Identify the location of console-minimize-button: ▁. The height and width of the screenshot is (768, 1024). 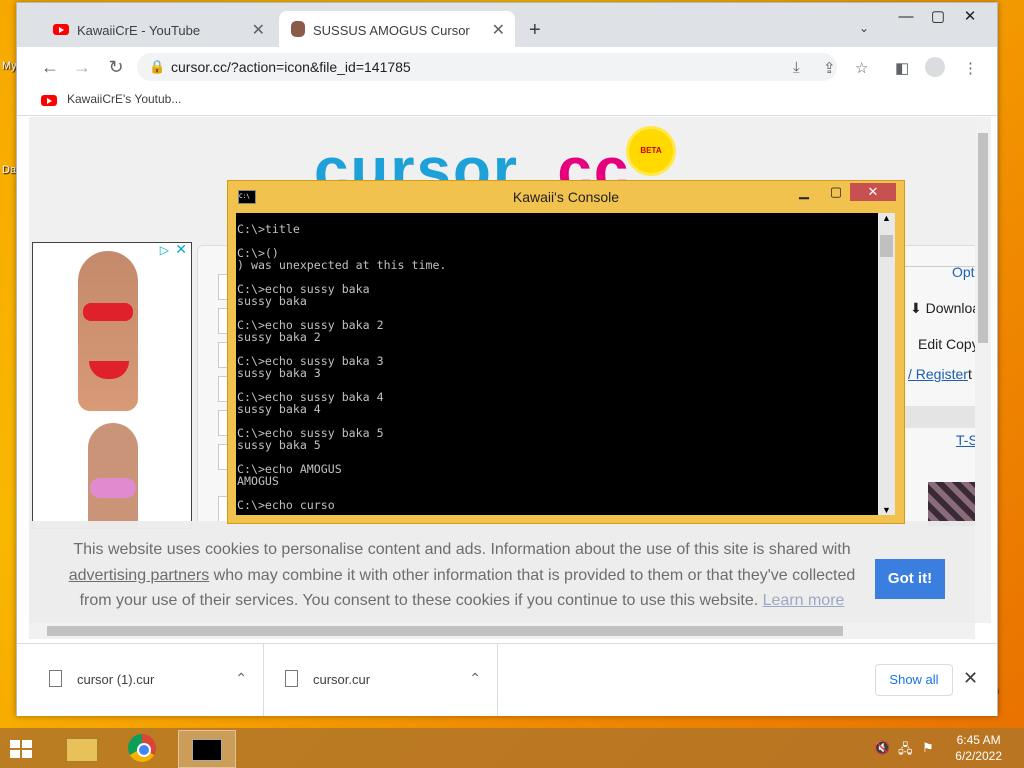
(804, 192).